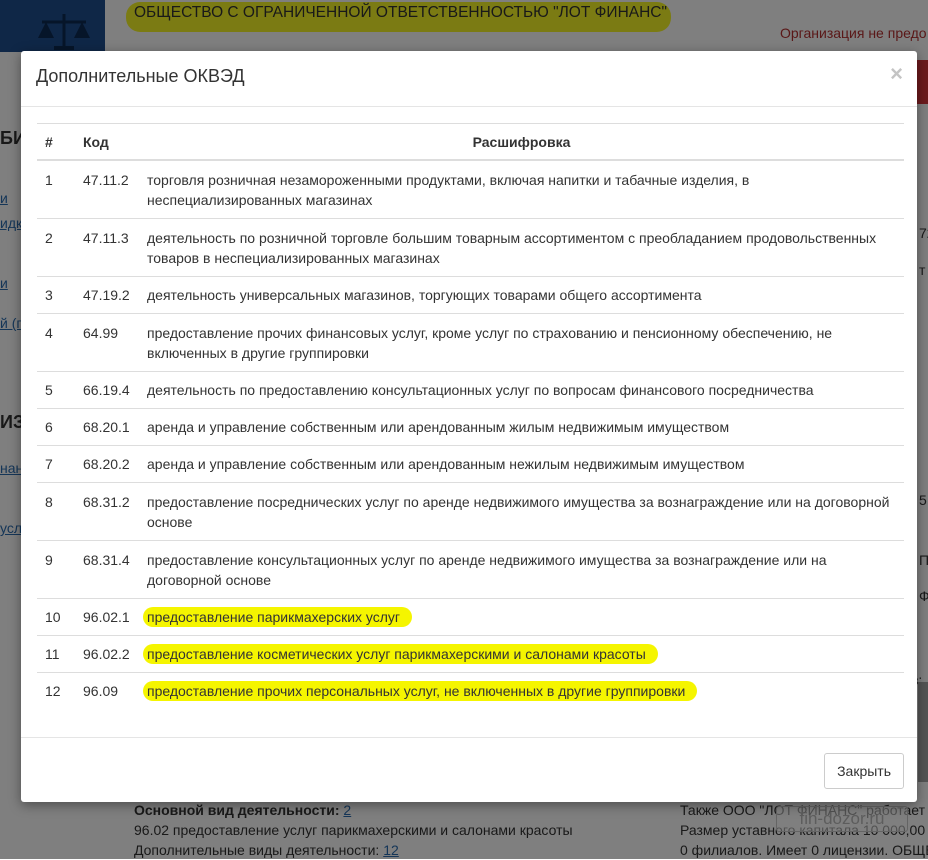  Describe the element at coordinates (521, 142) in the screenshot. I see `column-header-desc: Расшифровка` at that location.